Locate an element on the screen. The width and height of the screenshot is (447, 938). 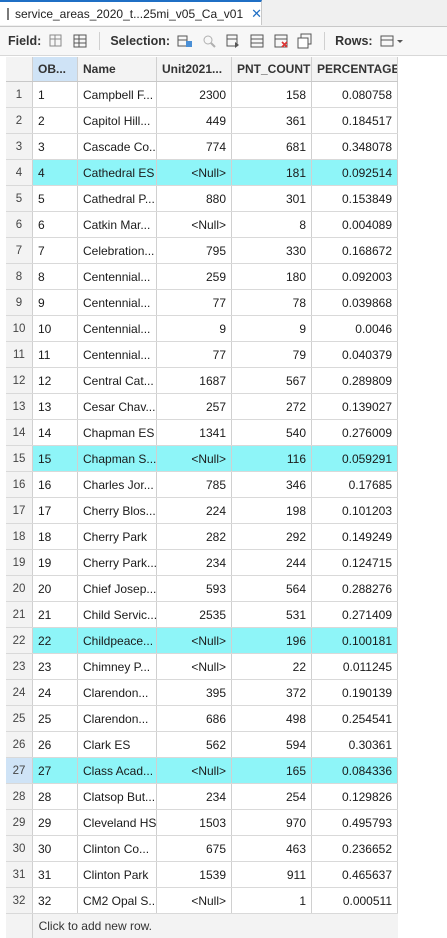
name-cell: Chapman ES is located at coordinates (117, 432).